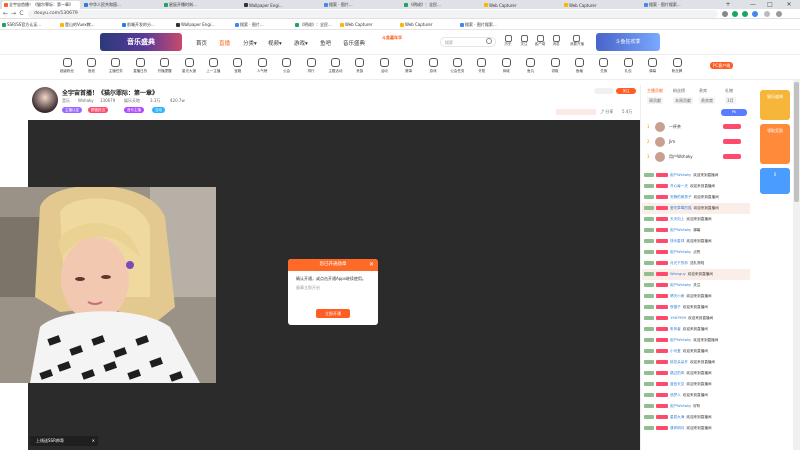  What do you see at coordinates (677, 373) in the screenshot?
I see `chat-username: 路过的风` at bounding box center [677, 373].